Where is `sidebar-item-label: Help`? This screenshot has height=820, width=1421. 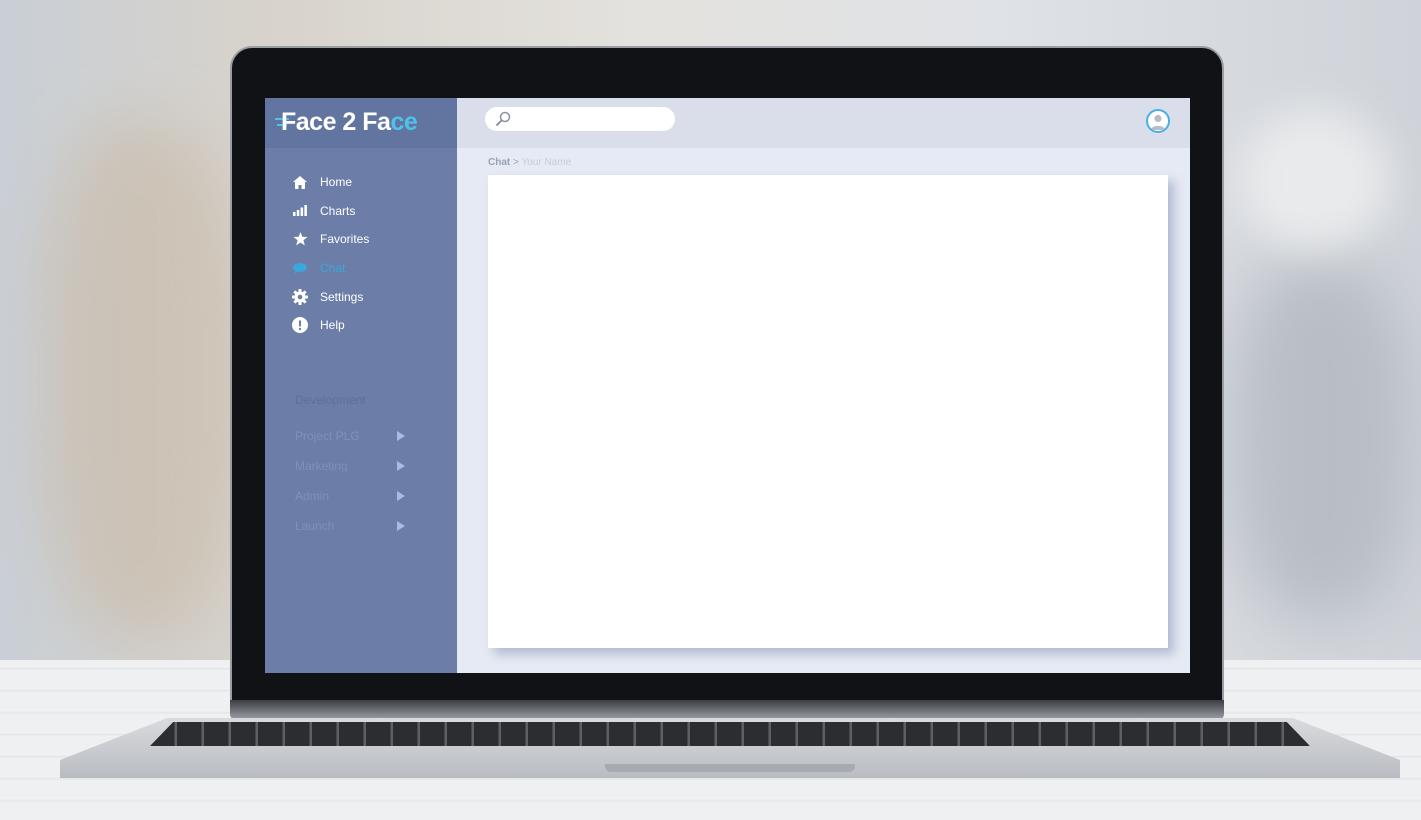
sidebar-item-label: Help is located at coordinates (332, 325).